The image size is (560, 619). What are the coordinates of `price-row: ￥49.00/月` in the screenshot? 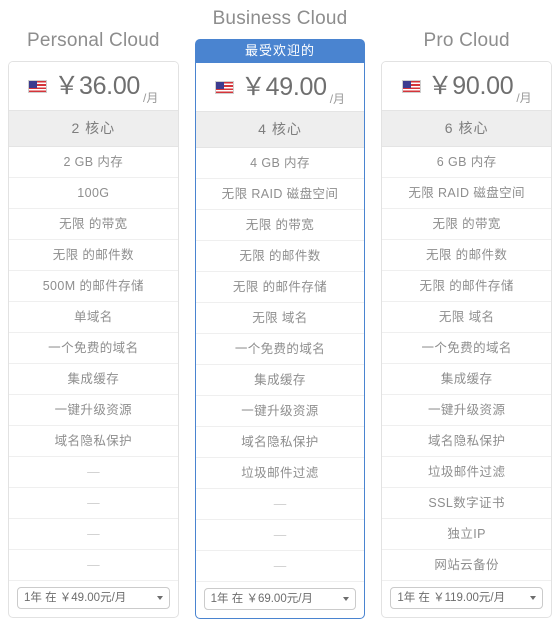 It's located at (280, 87).